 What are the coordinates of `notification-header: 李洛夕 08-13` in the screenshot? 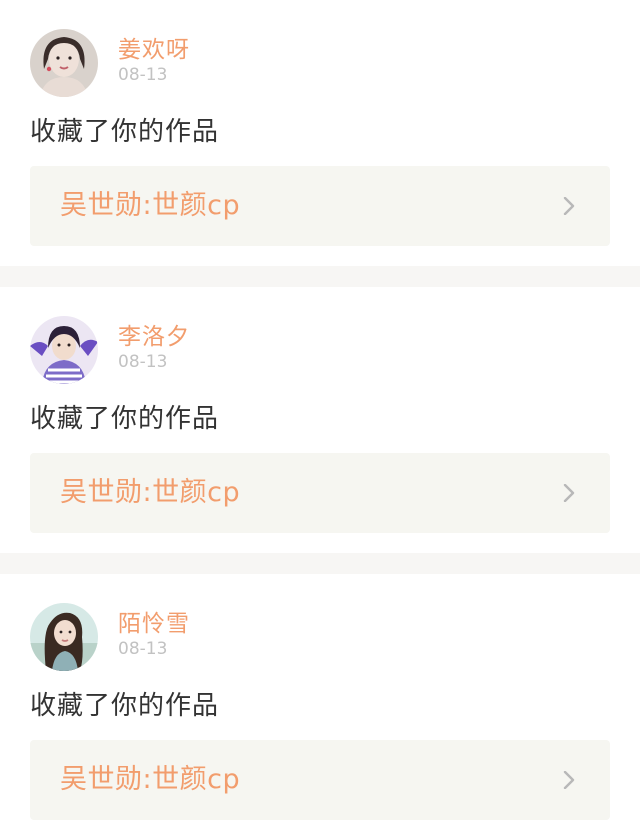 It's located at (110, 350).